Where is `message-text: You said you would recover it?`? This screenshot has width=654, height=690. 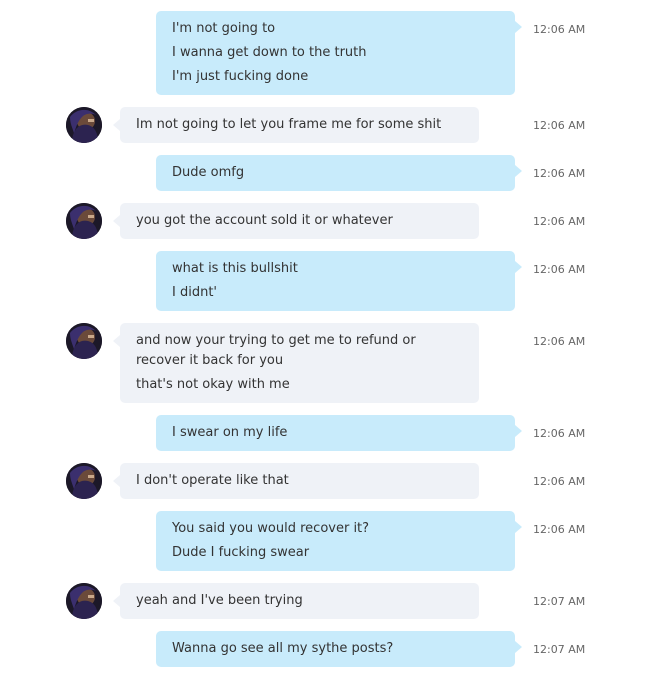
message-text: You said you would recover it? is located at coordinates (271, 528).